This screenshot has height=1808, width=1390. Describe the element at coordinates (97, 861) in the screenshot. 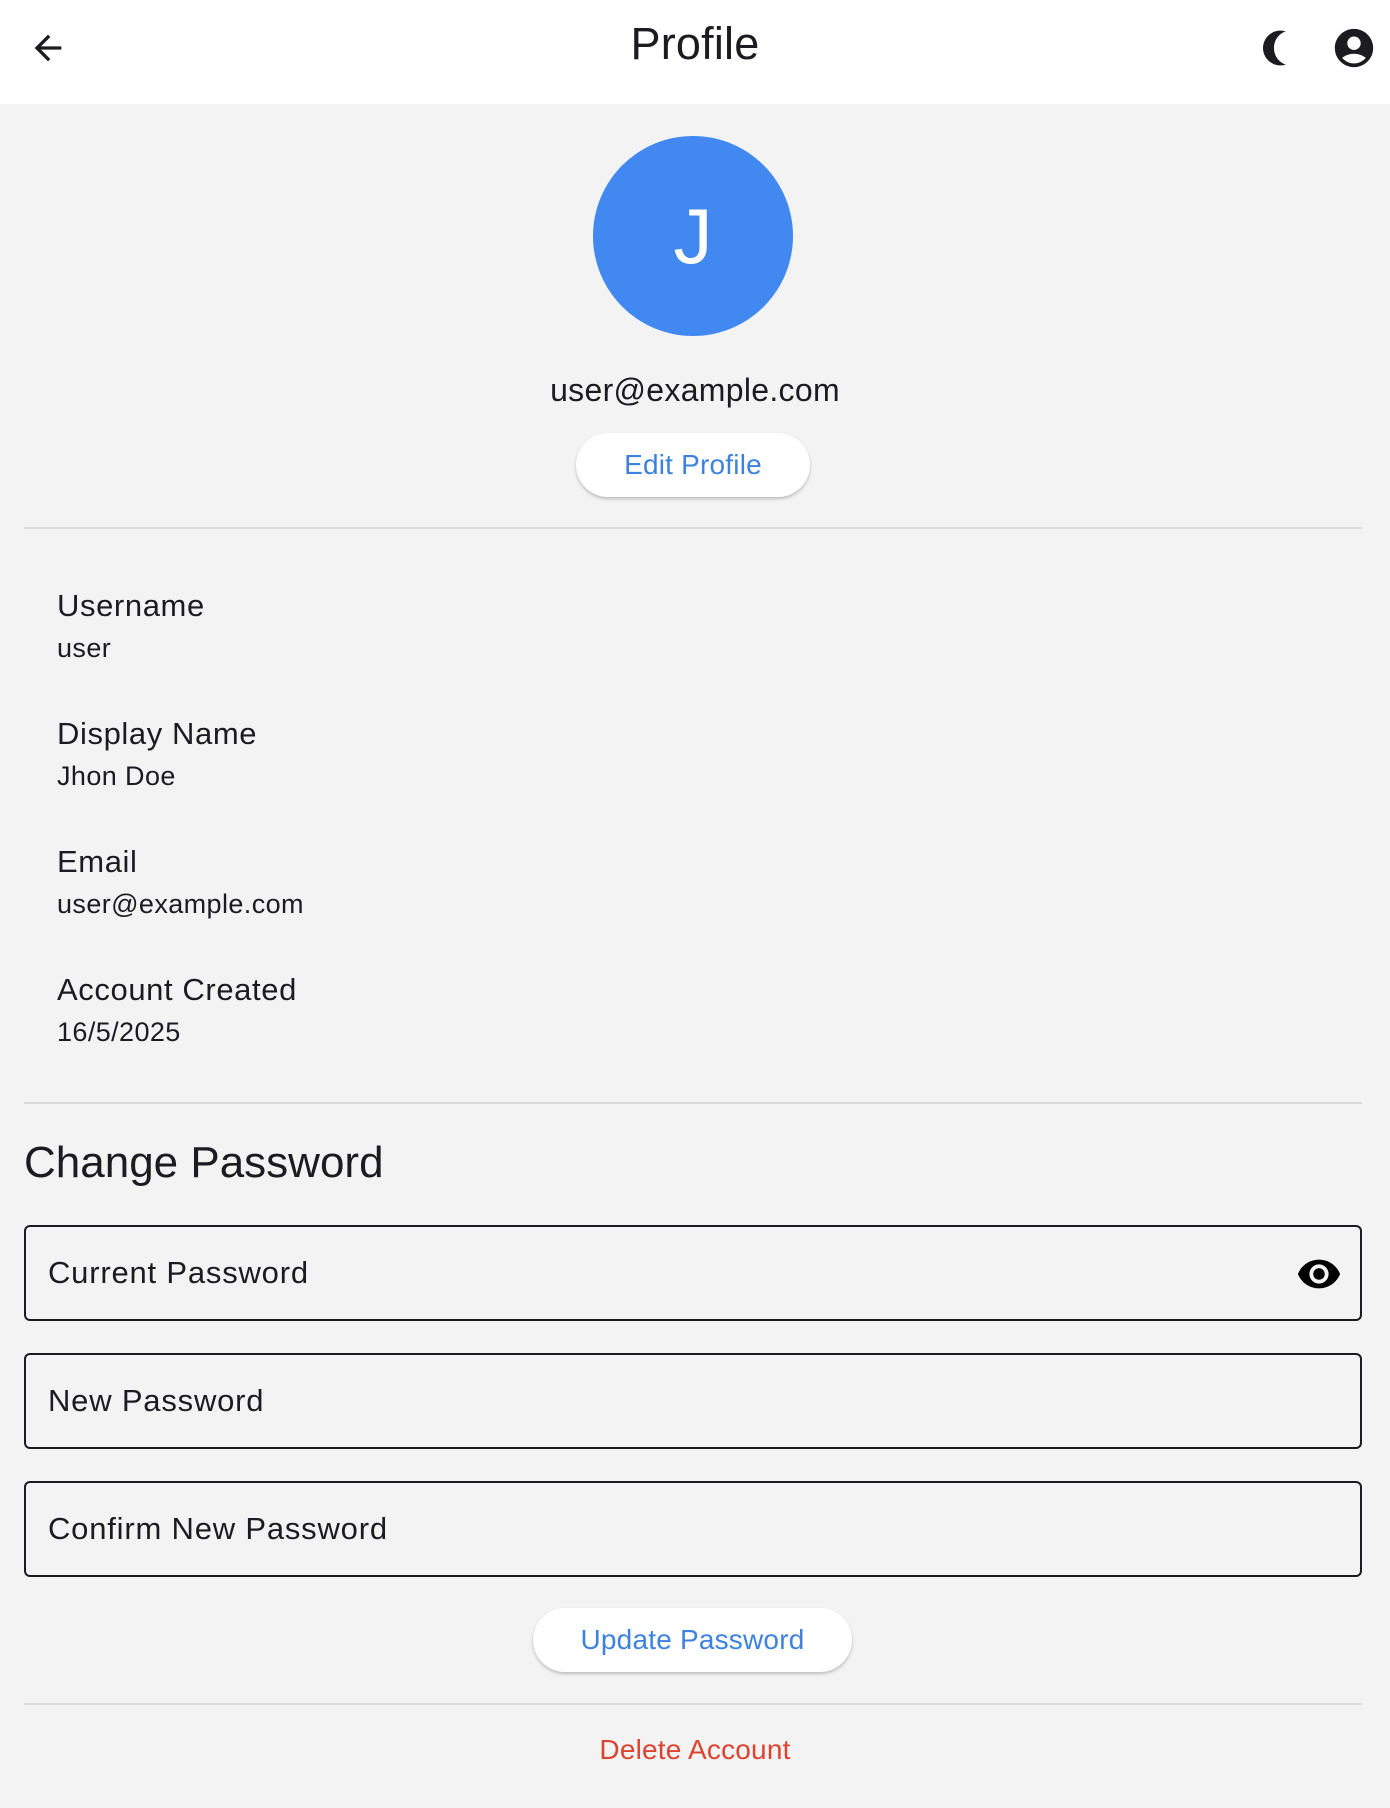

I see `info-label: Email` at that location.